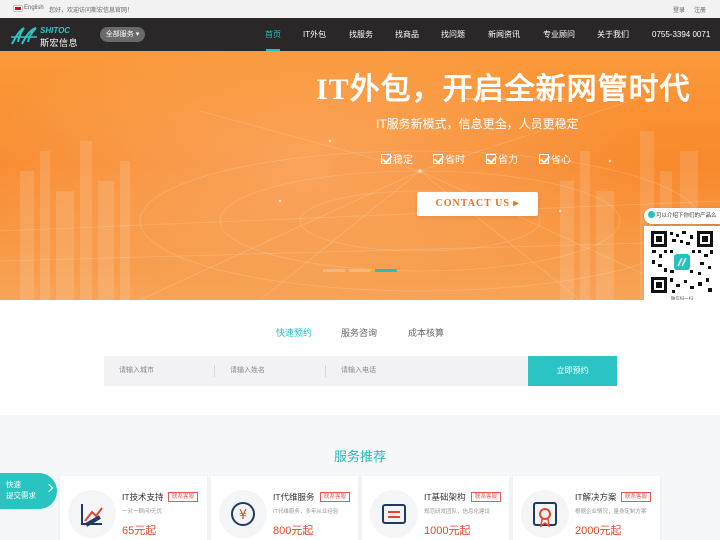  I want to click on language-link: English, so click(34, 8).